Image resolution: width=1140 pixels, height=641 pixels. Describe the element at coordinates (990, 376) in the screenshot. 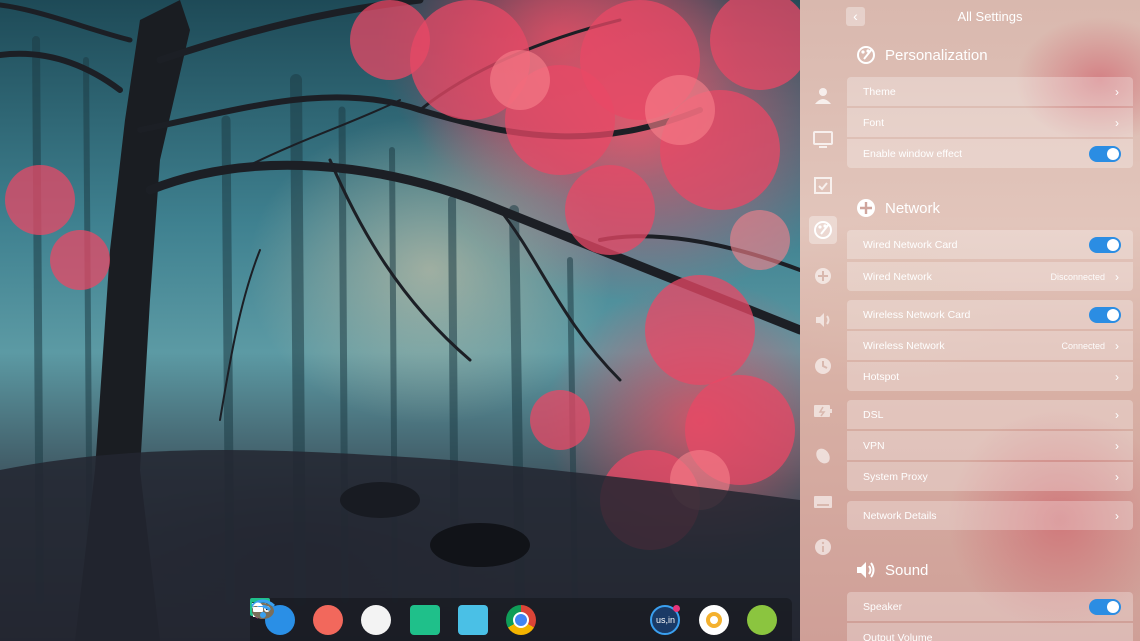

I see `hotspot-row: Hotspot ›` at that location.